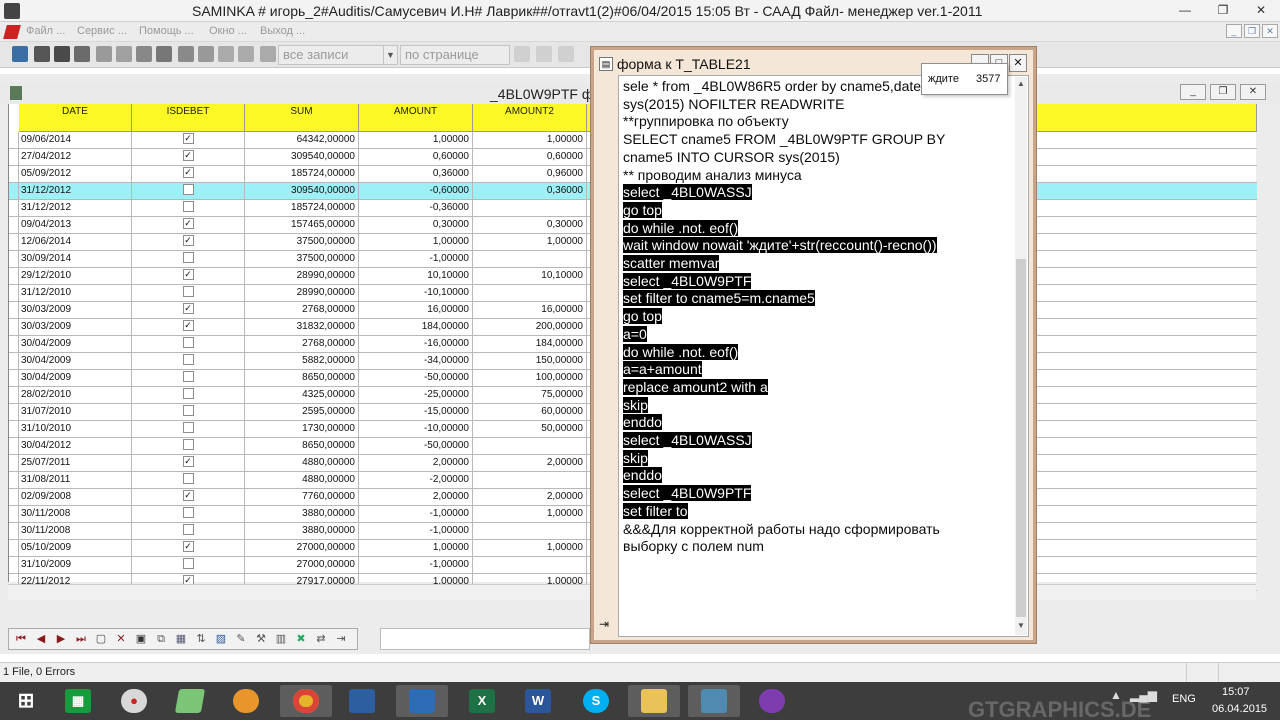 This screenshot has width=1280, height=723. I want to click on mdi-minimize-icon: _, so click(1234, 31).